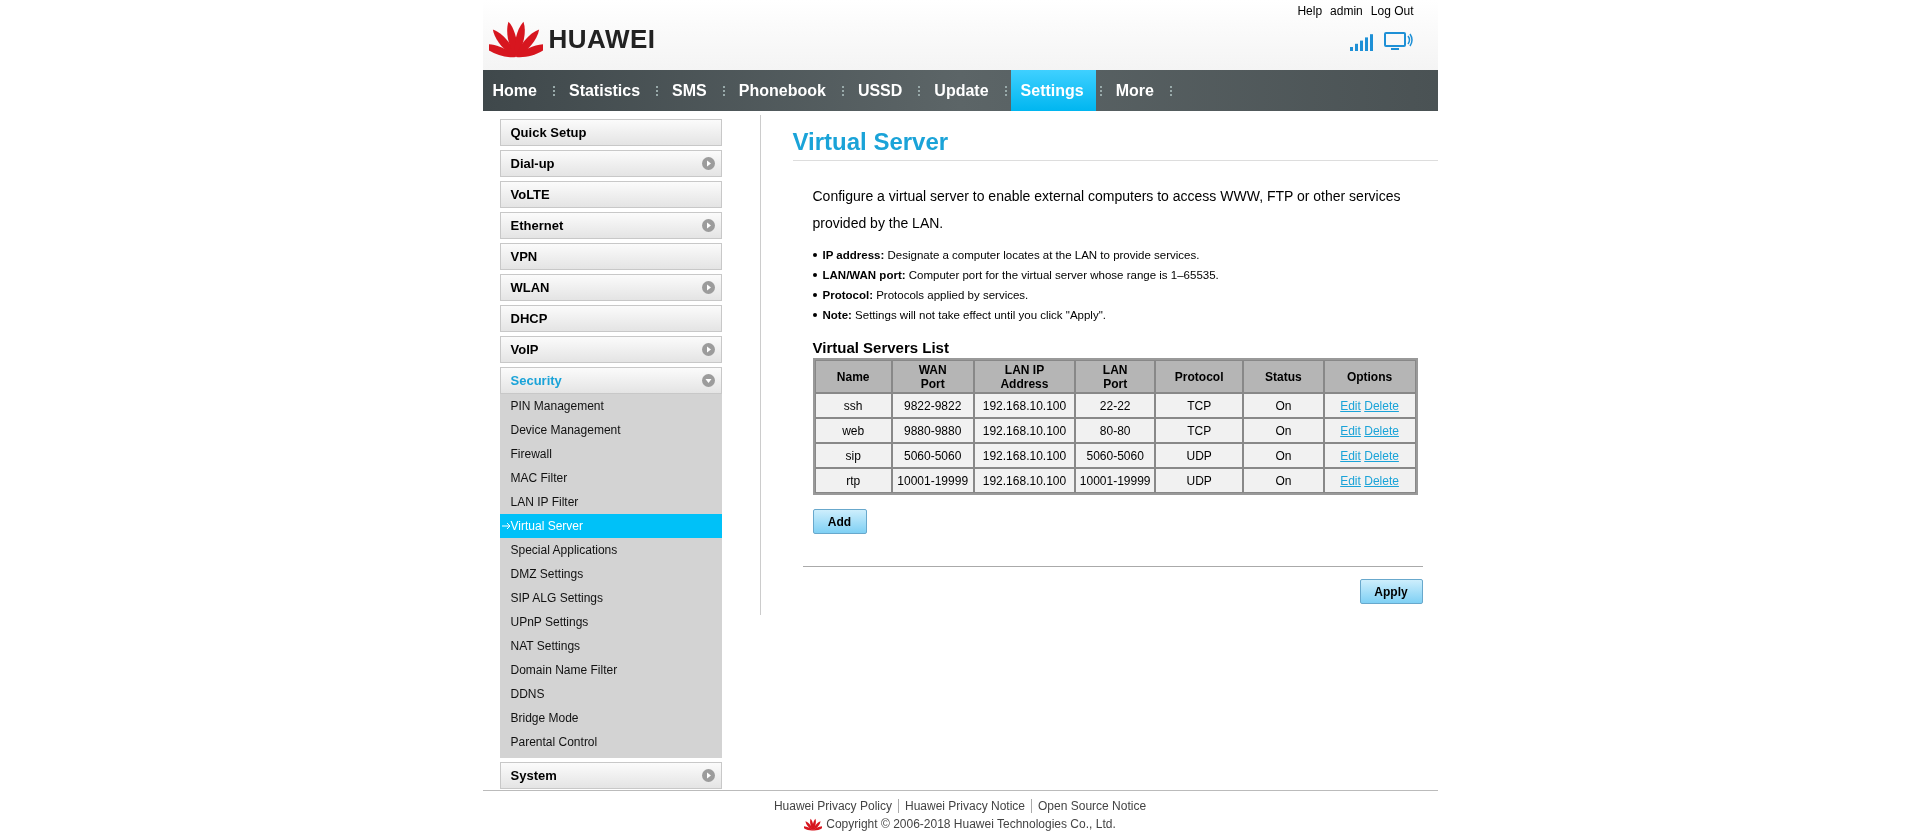 The image size is (1920, 840). What do you see at coordinates (506, 526) in the screenshot?
I see `arrow-icon` at bounding box center [506, 526].